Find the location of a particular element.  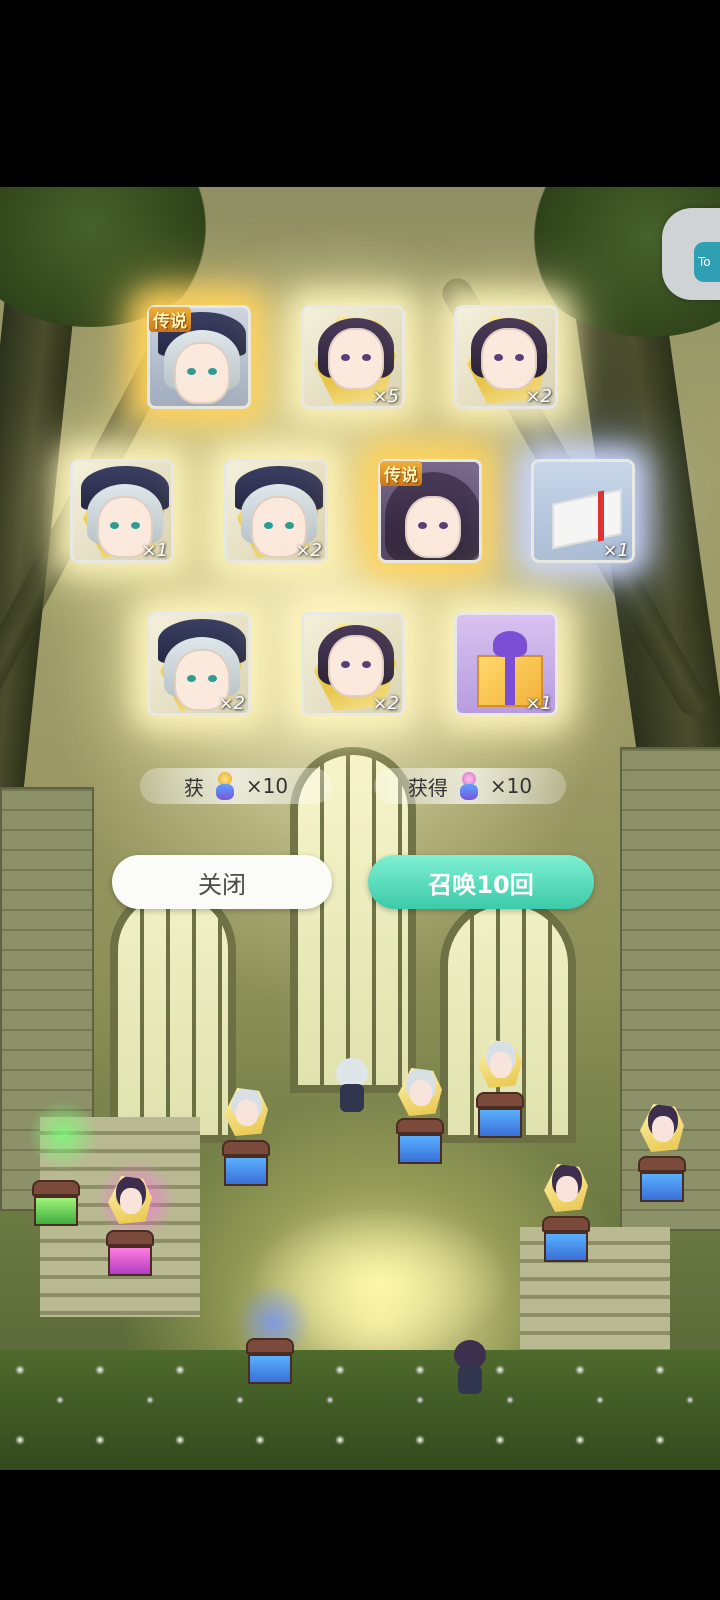

green-glow is located at coordinates (63, 1135).